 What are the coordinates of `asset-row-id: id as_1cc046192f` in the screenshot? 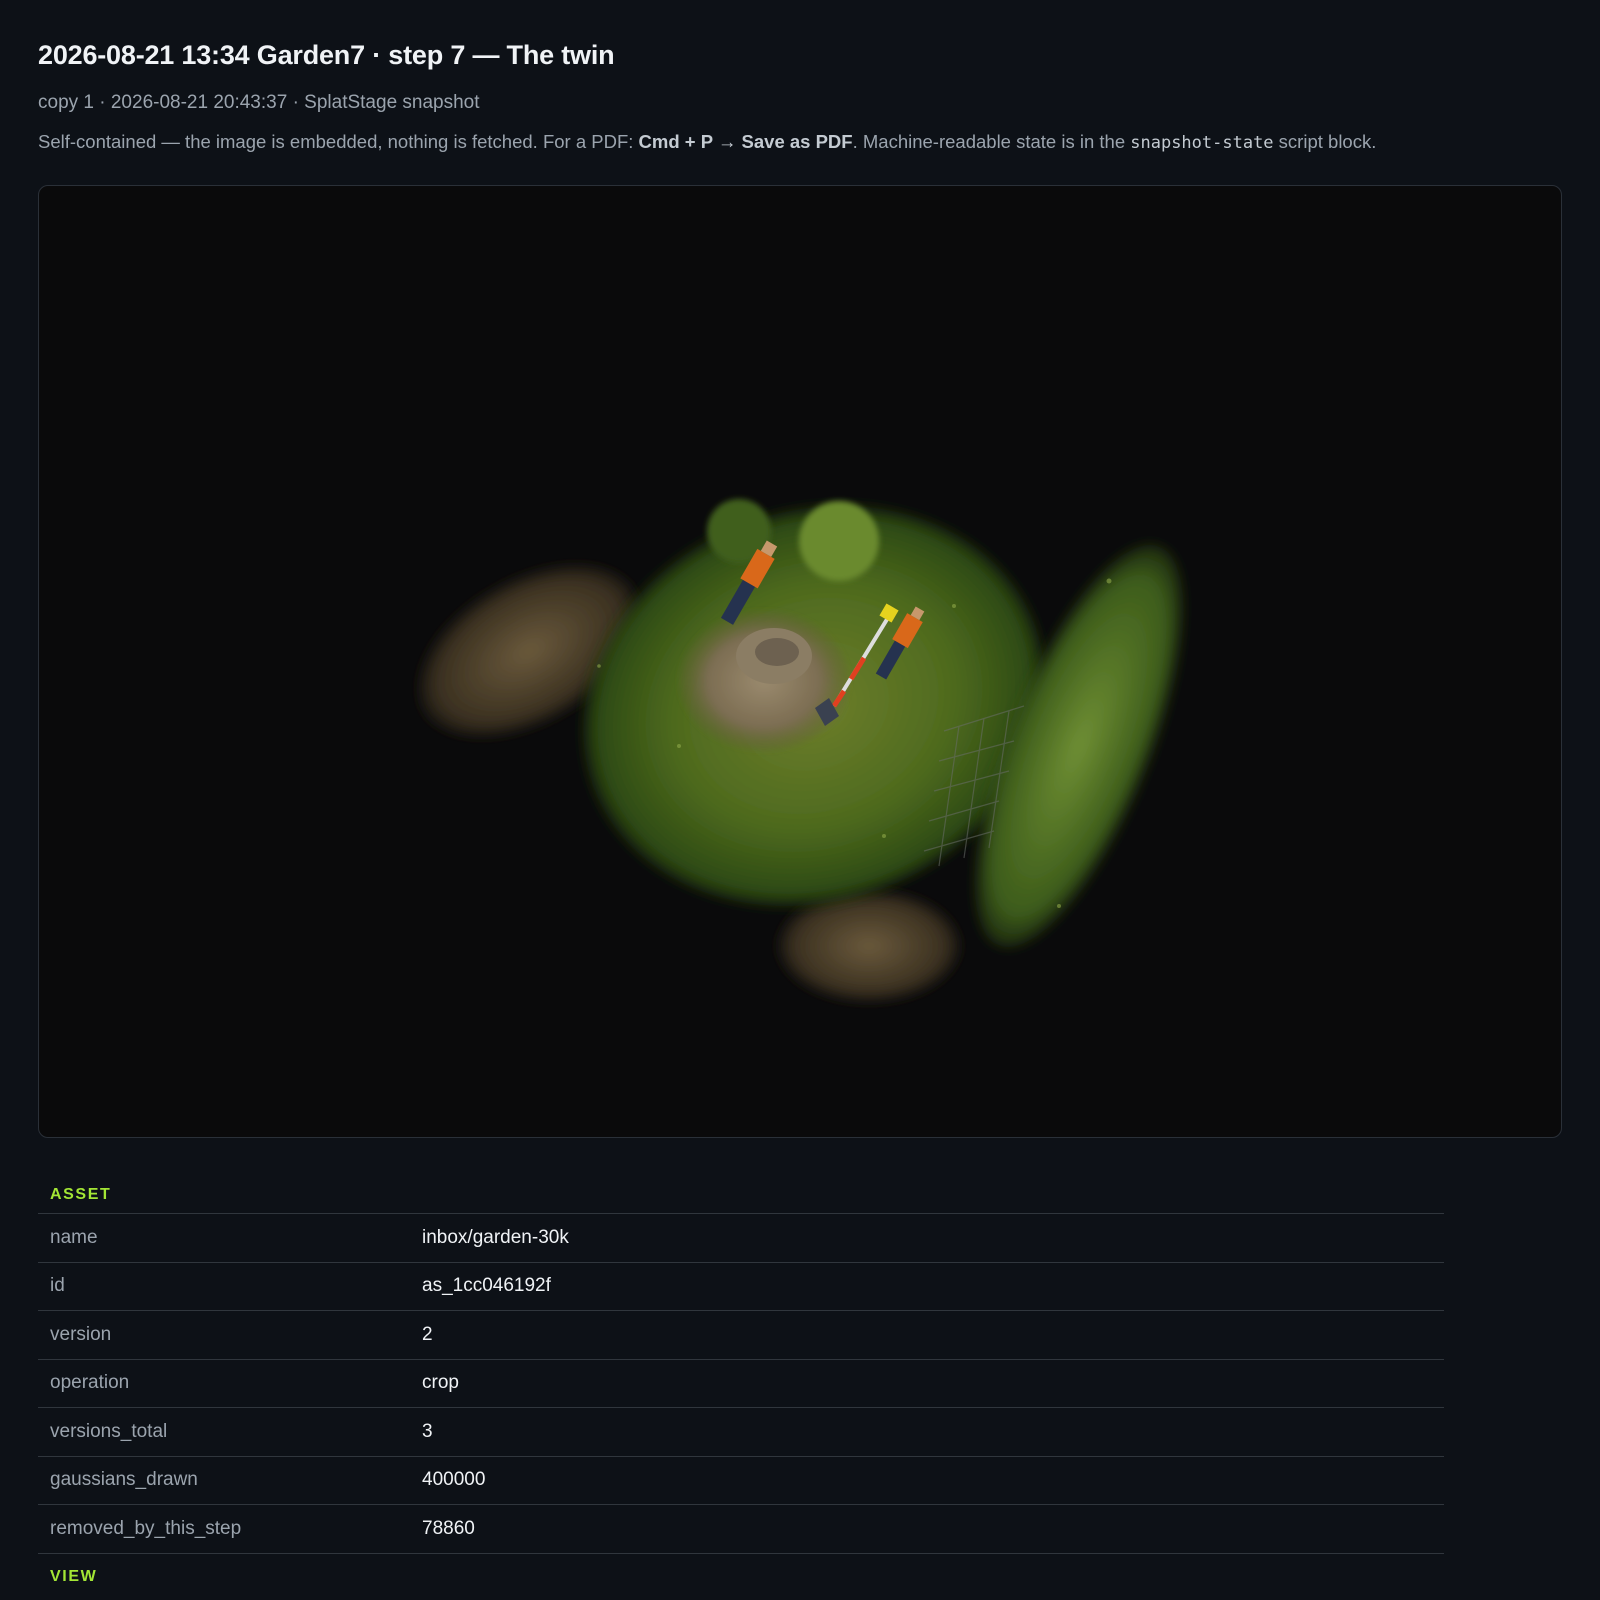 It's located at (741, 1287).